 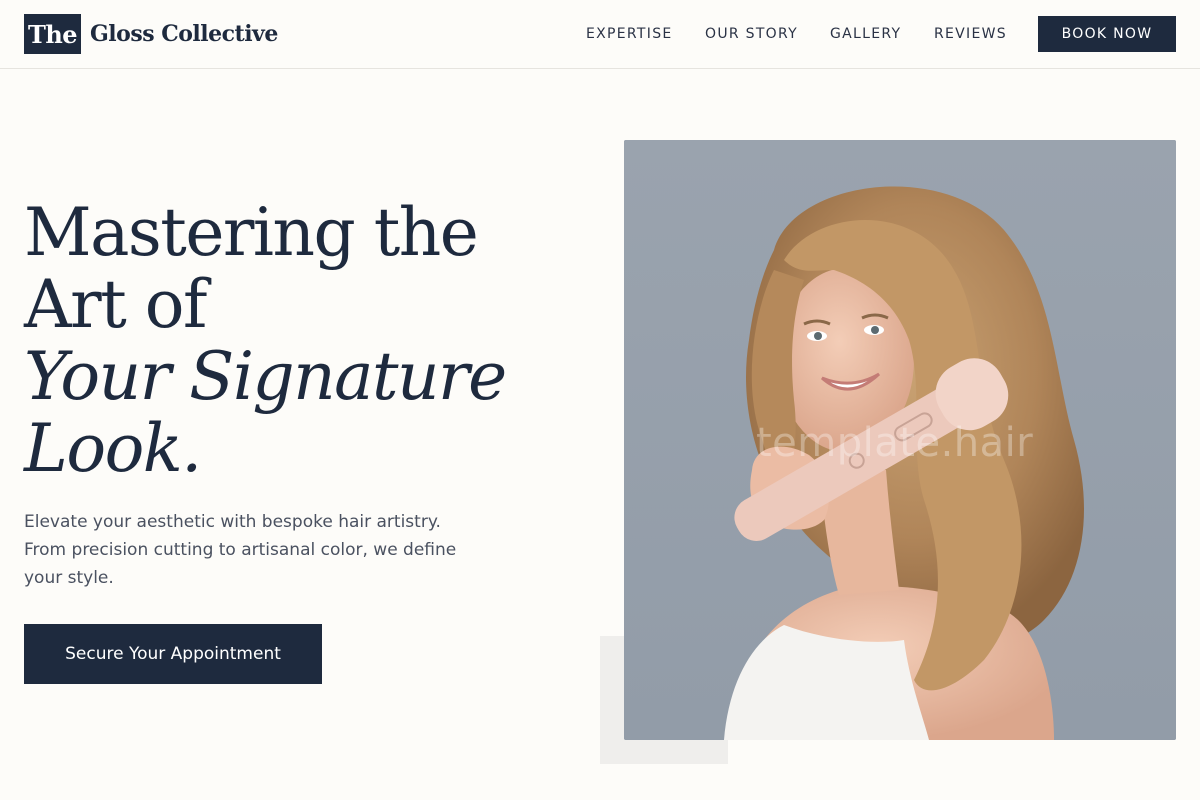 What do you see at coordinates (970, 34) in the screenshot?
I see `nav-link-reviews: REVIEWS` at bounding box center [970, 34].